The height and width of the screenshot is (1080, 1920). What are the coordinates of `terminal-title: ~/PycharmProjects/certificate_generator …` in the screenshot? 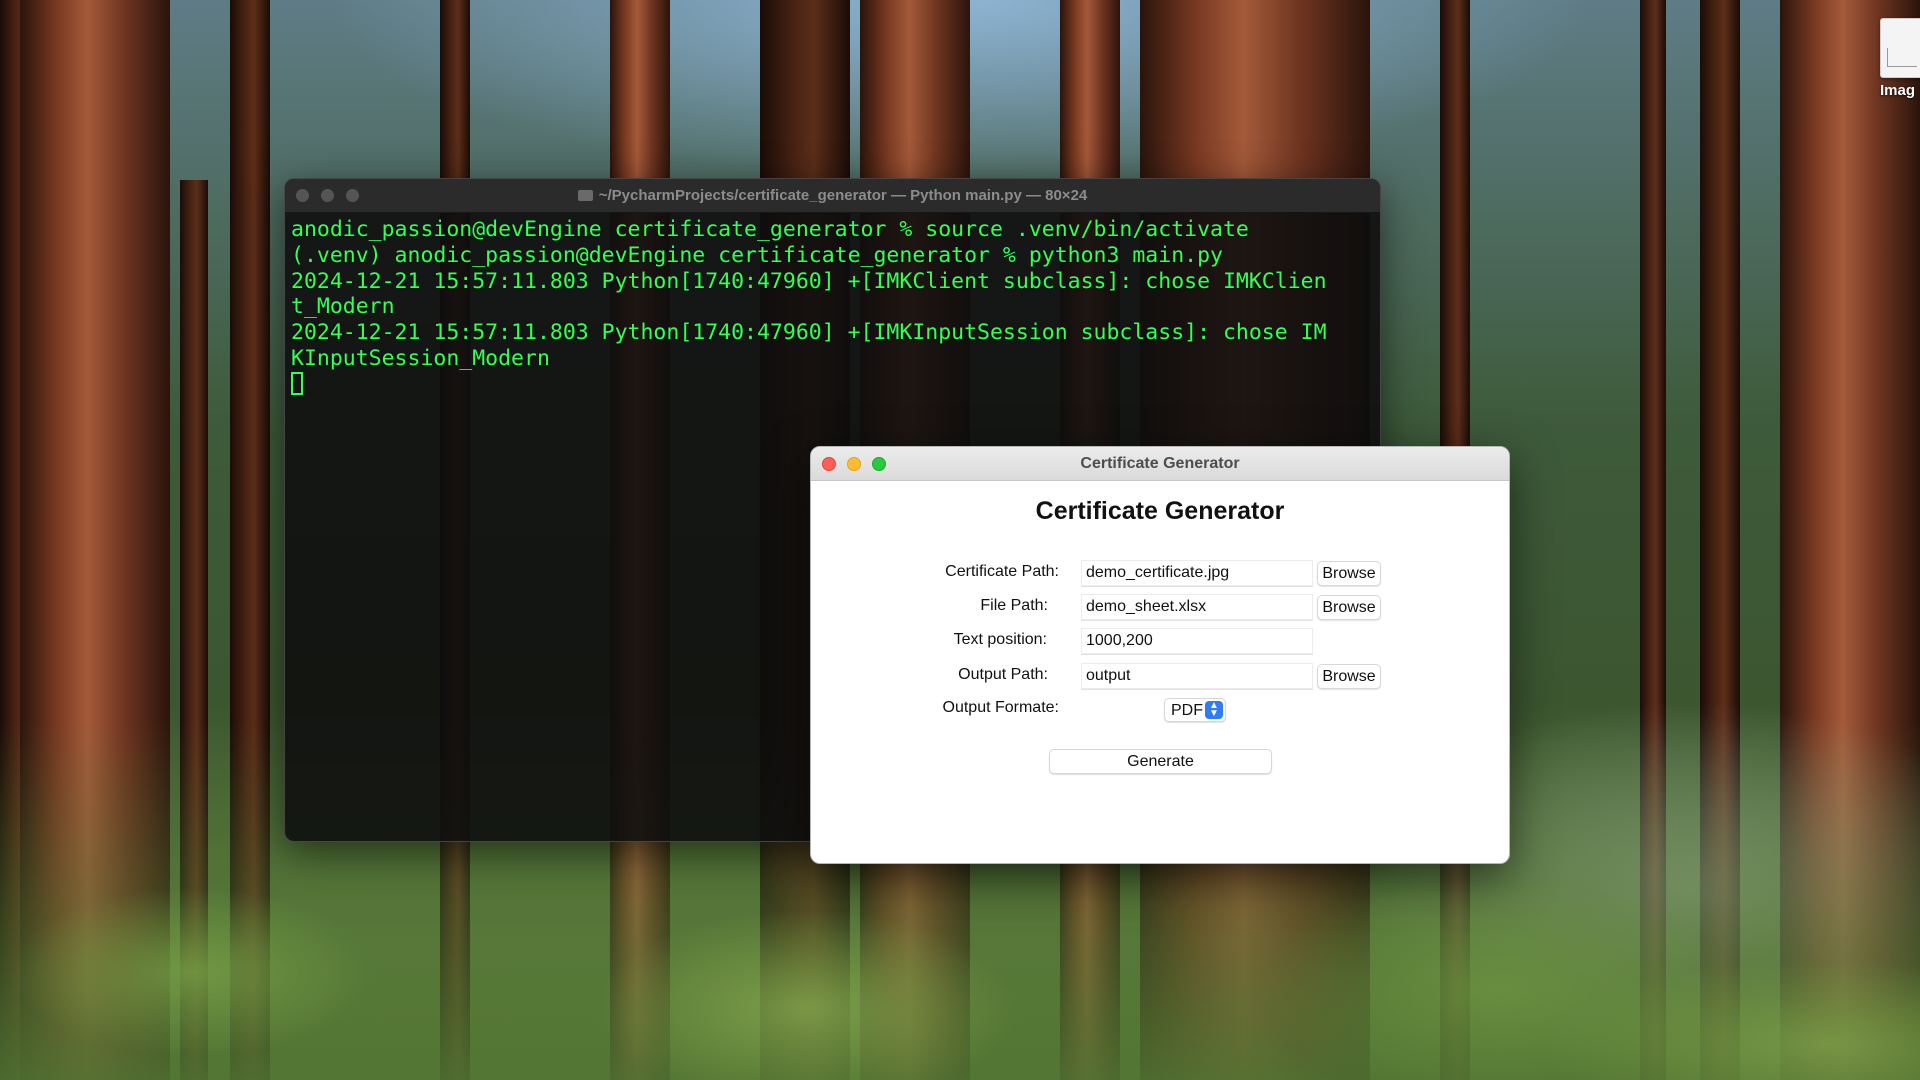 It's located at (843, 195).